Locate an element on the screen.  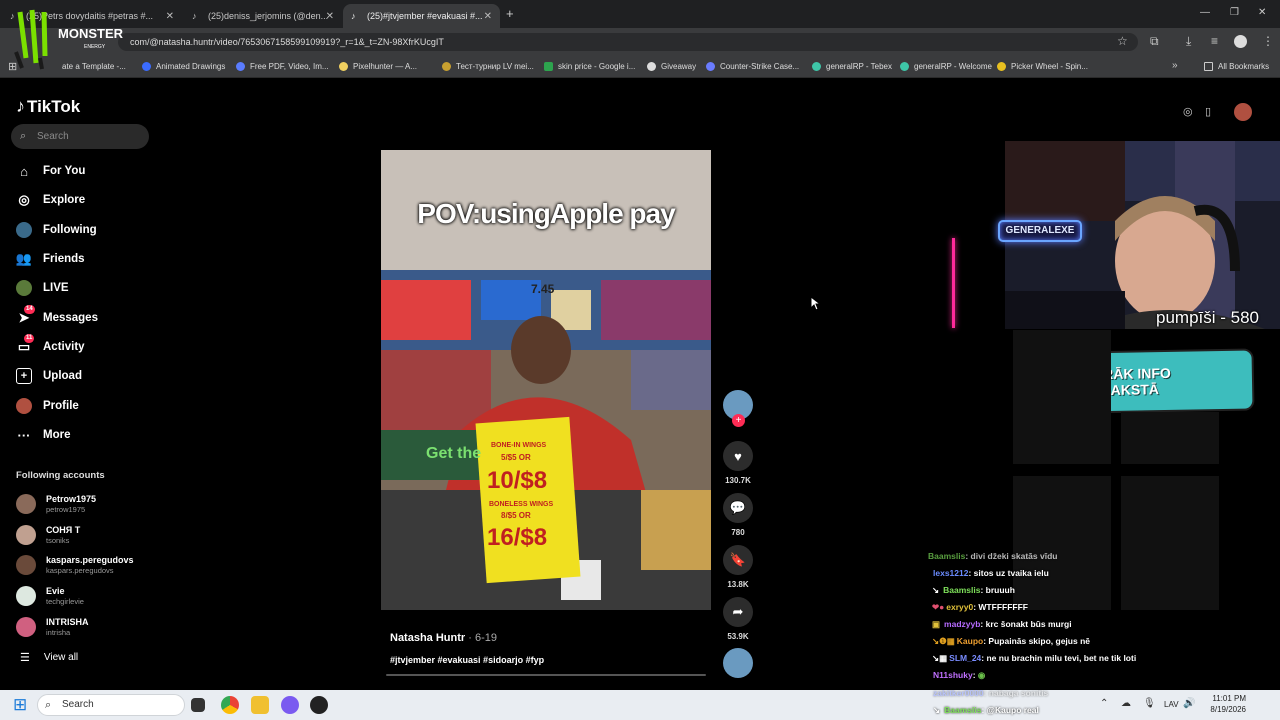
chat-message: lexs1212: sitos uz tvaika ielu is located at coordinates (991, 573).